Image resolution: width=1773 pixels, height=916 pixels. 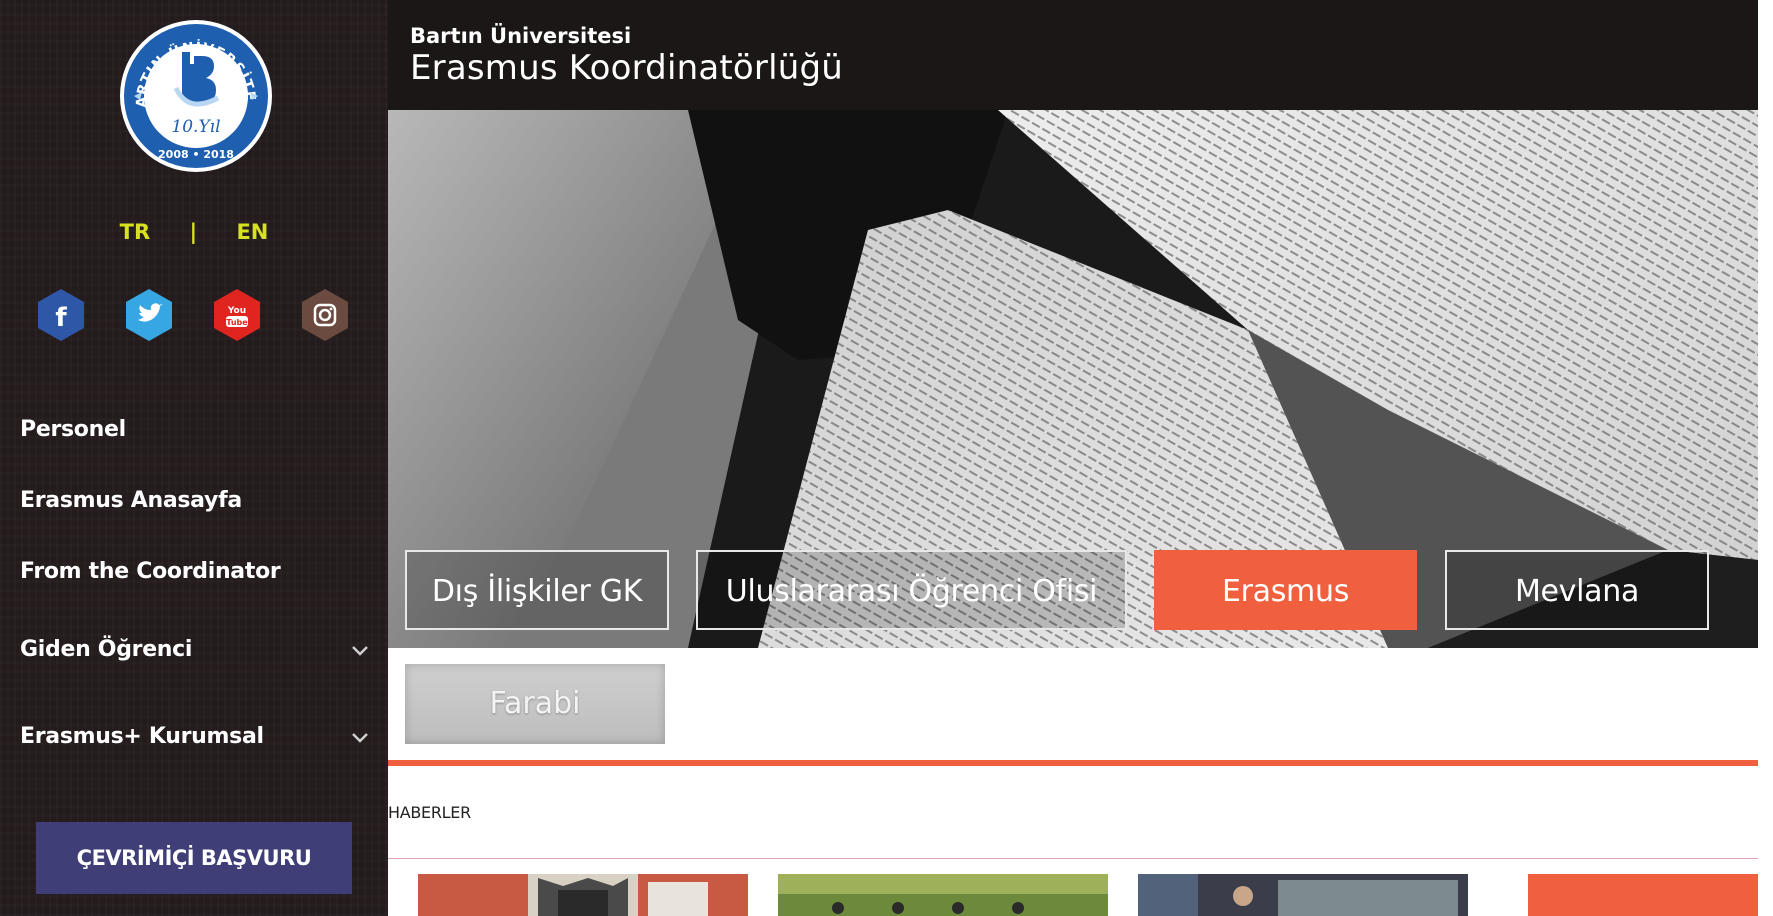 I want to click on language-switcher: TR | EN, so click(x=194, y=235).